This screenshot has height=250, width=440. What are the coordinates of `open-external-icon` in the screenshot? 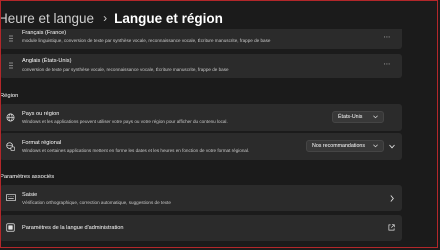 It's located at (391, 227).